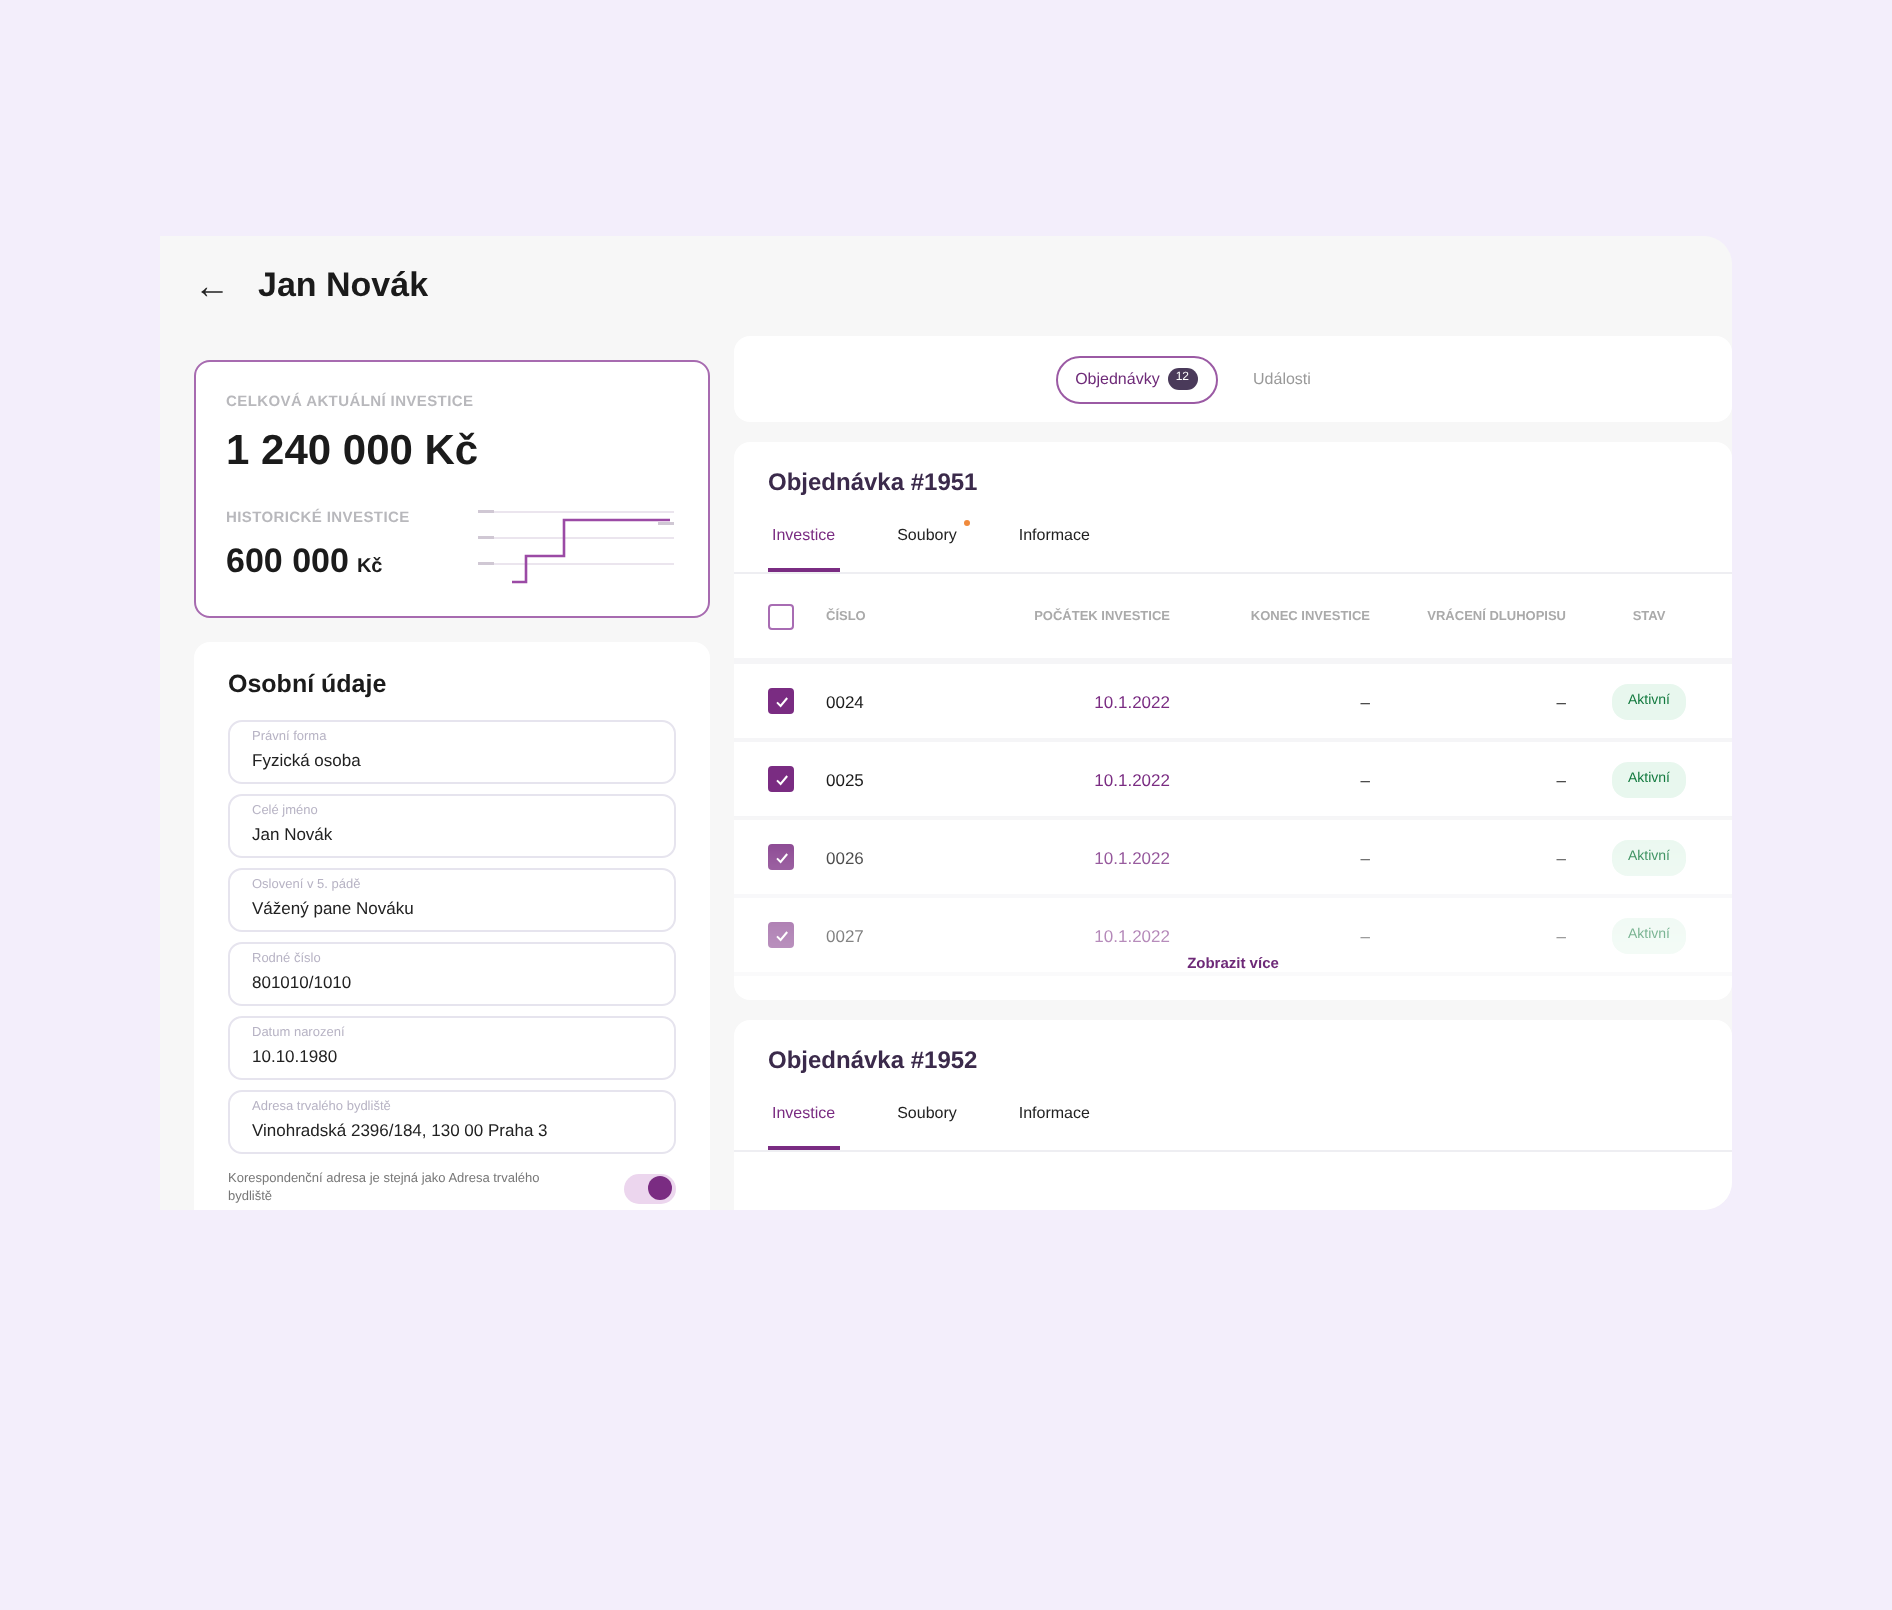 This screenshot has height=1610, width=1892. What do you see at coordinates (303, 982) in the screenshot?
I see `field-value: 801010/1010` at bounding box center [303, 982].